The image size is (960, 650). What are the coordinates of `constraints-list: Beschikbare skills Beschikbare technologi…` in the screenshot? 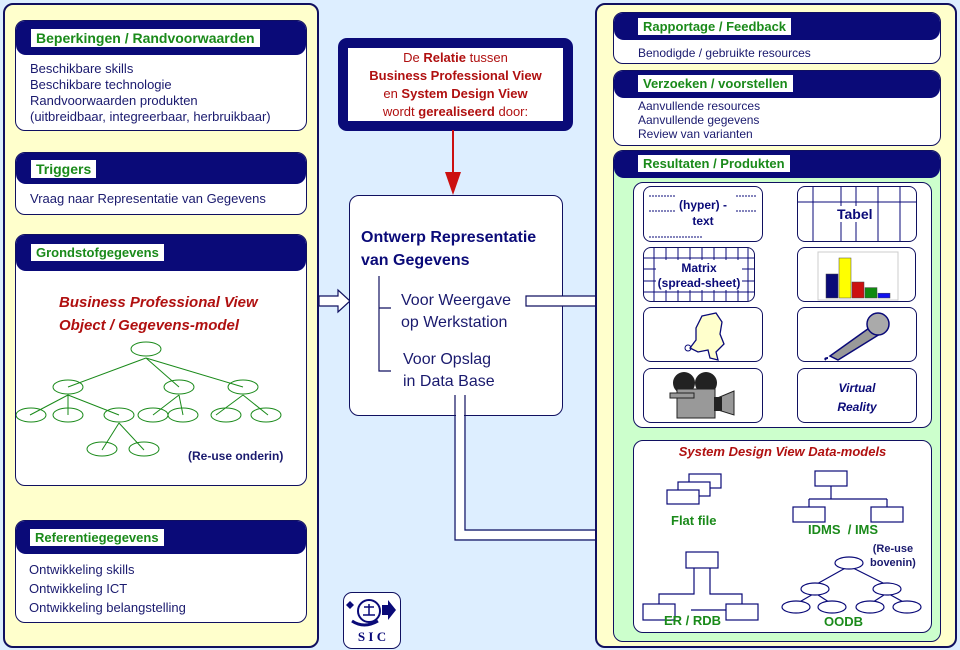 It's located at (150, 92).